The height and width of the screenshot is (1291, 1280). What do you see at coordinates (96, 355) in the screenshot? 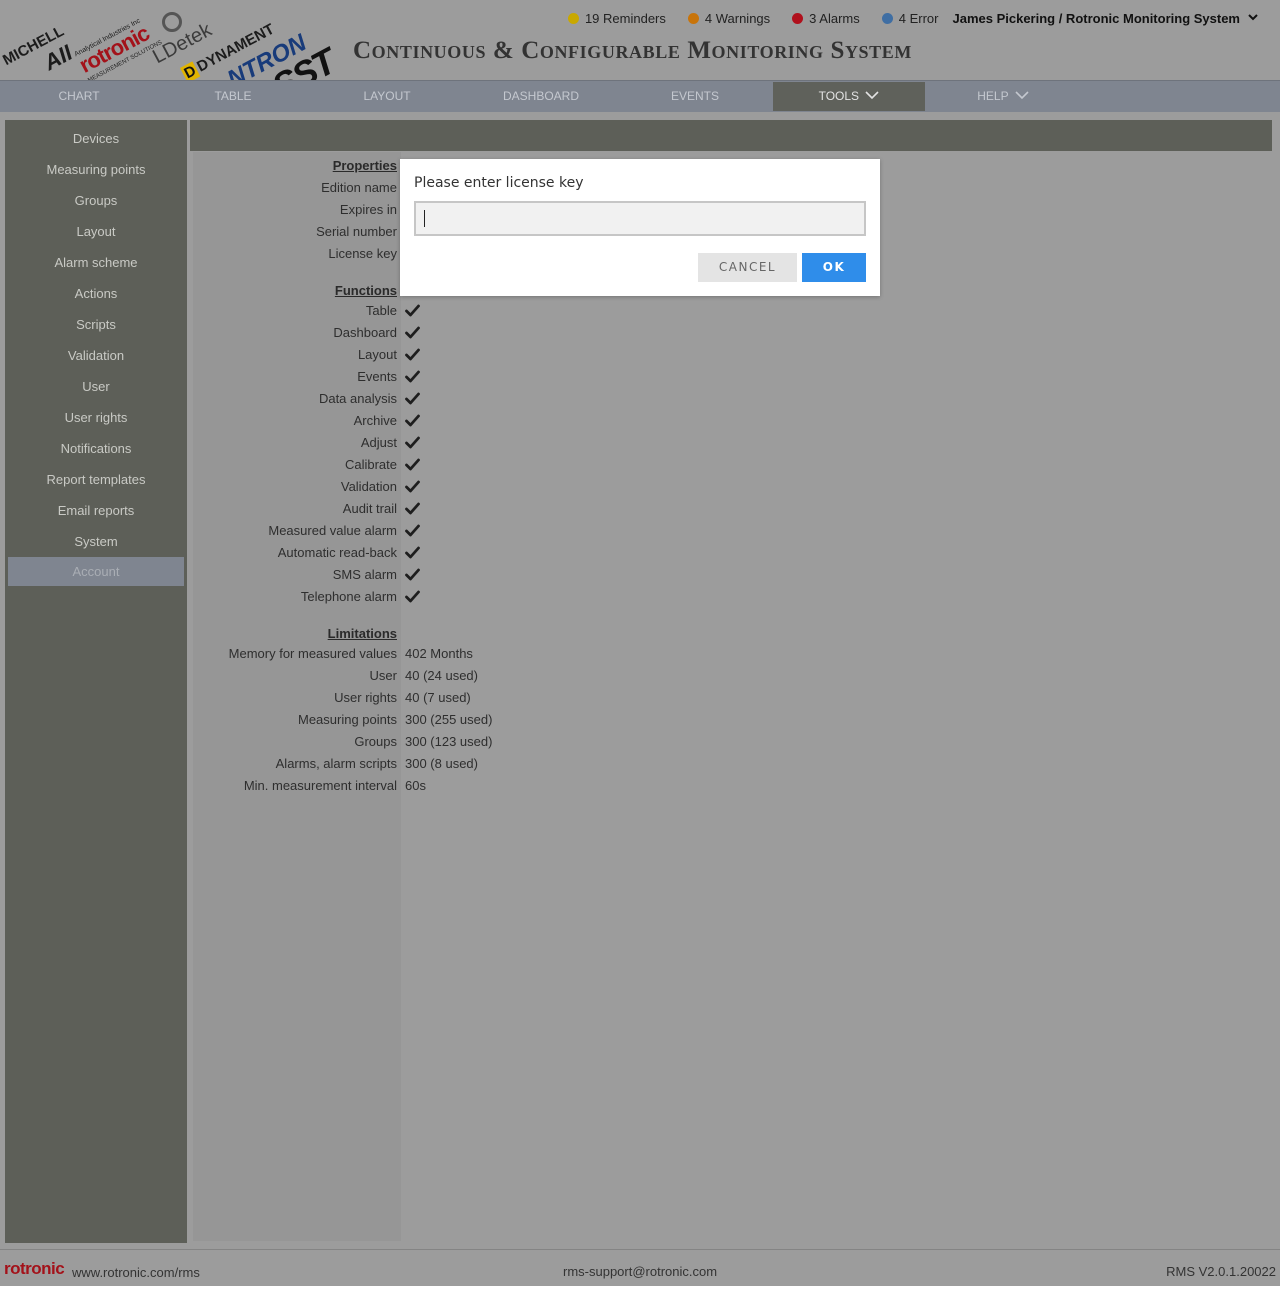
I see `sidebar-item-validation: Validation` at bounding box center [96, 355].